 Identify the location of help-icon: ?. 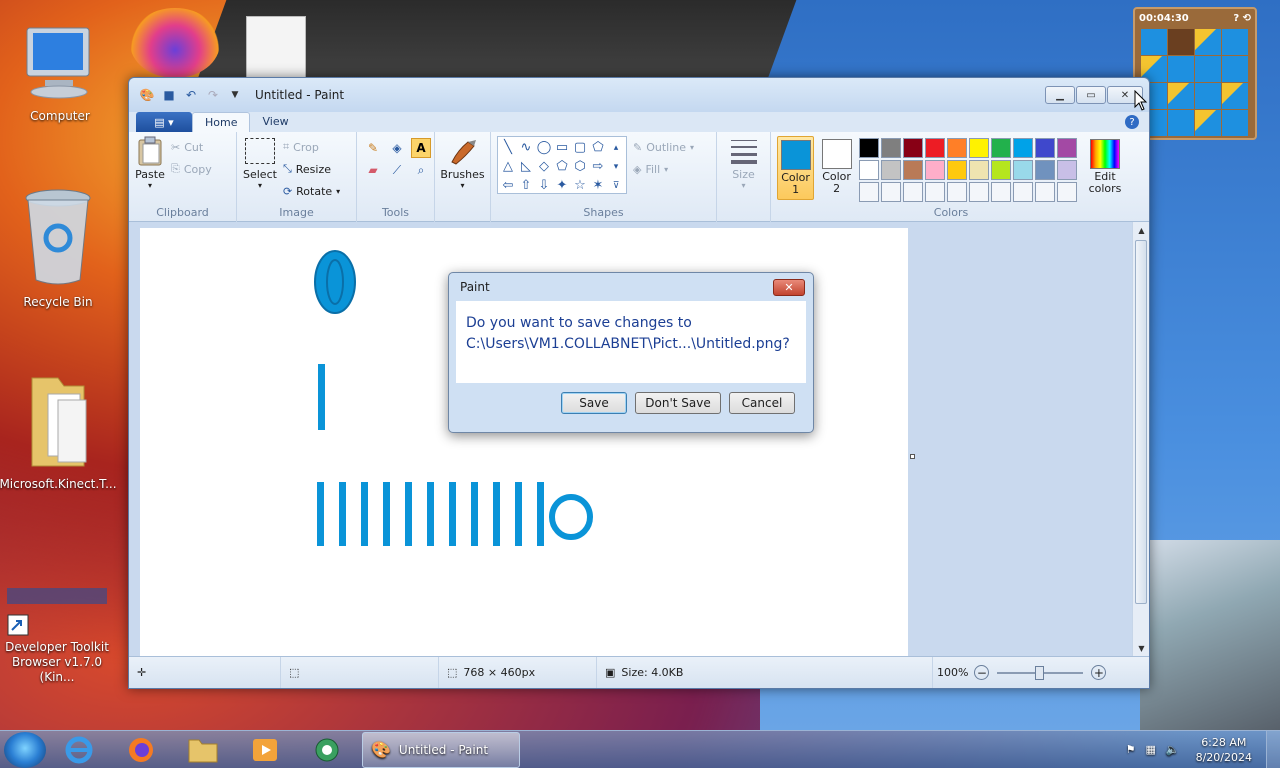
(1132, 122).